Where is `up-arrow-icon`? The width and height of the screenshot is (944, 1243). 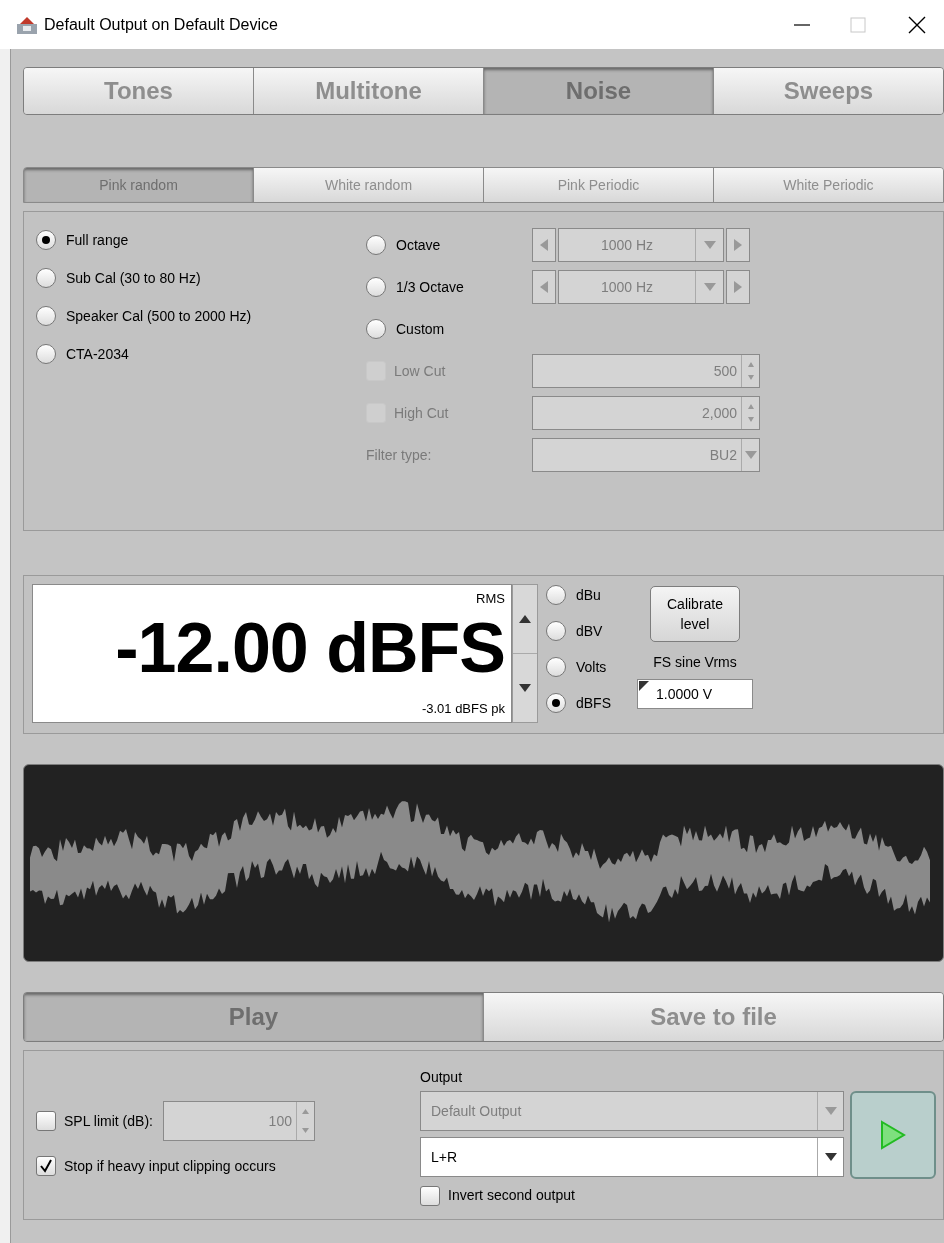 up-arrow-icon is located at coordinates (525, 619).